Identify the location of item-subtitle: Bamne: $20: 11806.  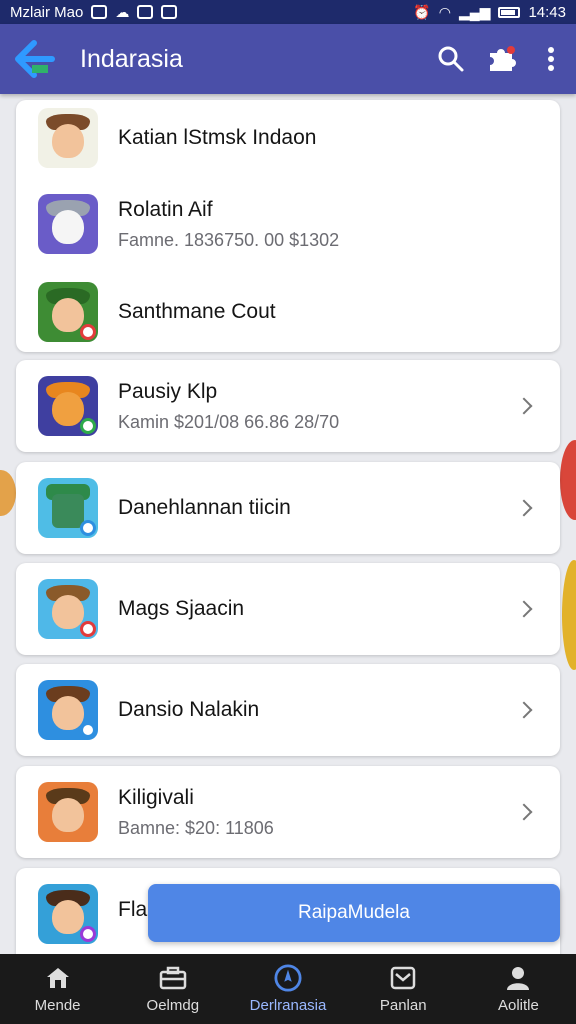
(196, 827).